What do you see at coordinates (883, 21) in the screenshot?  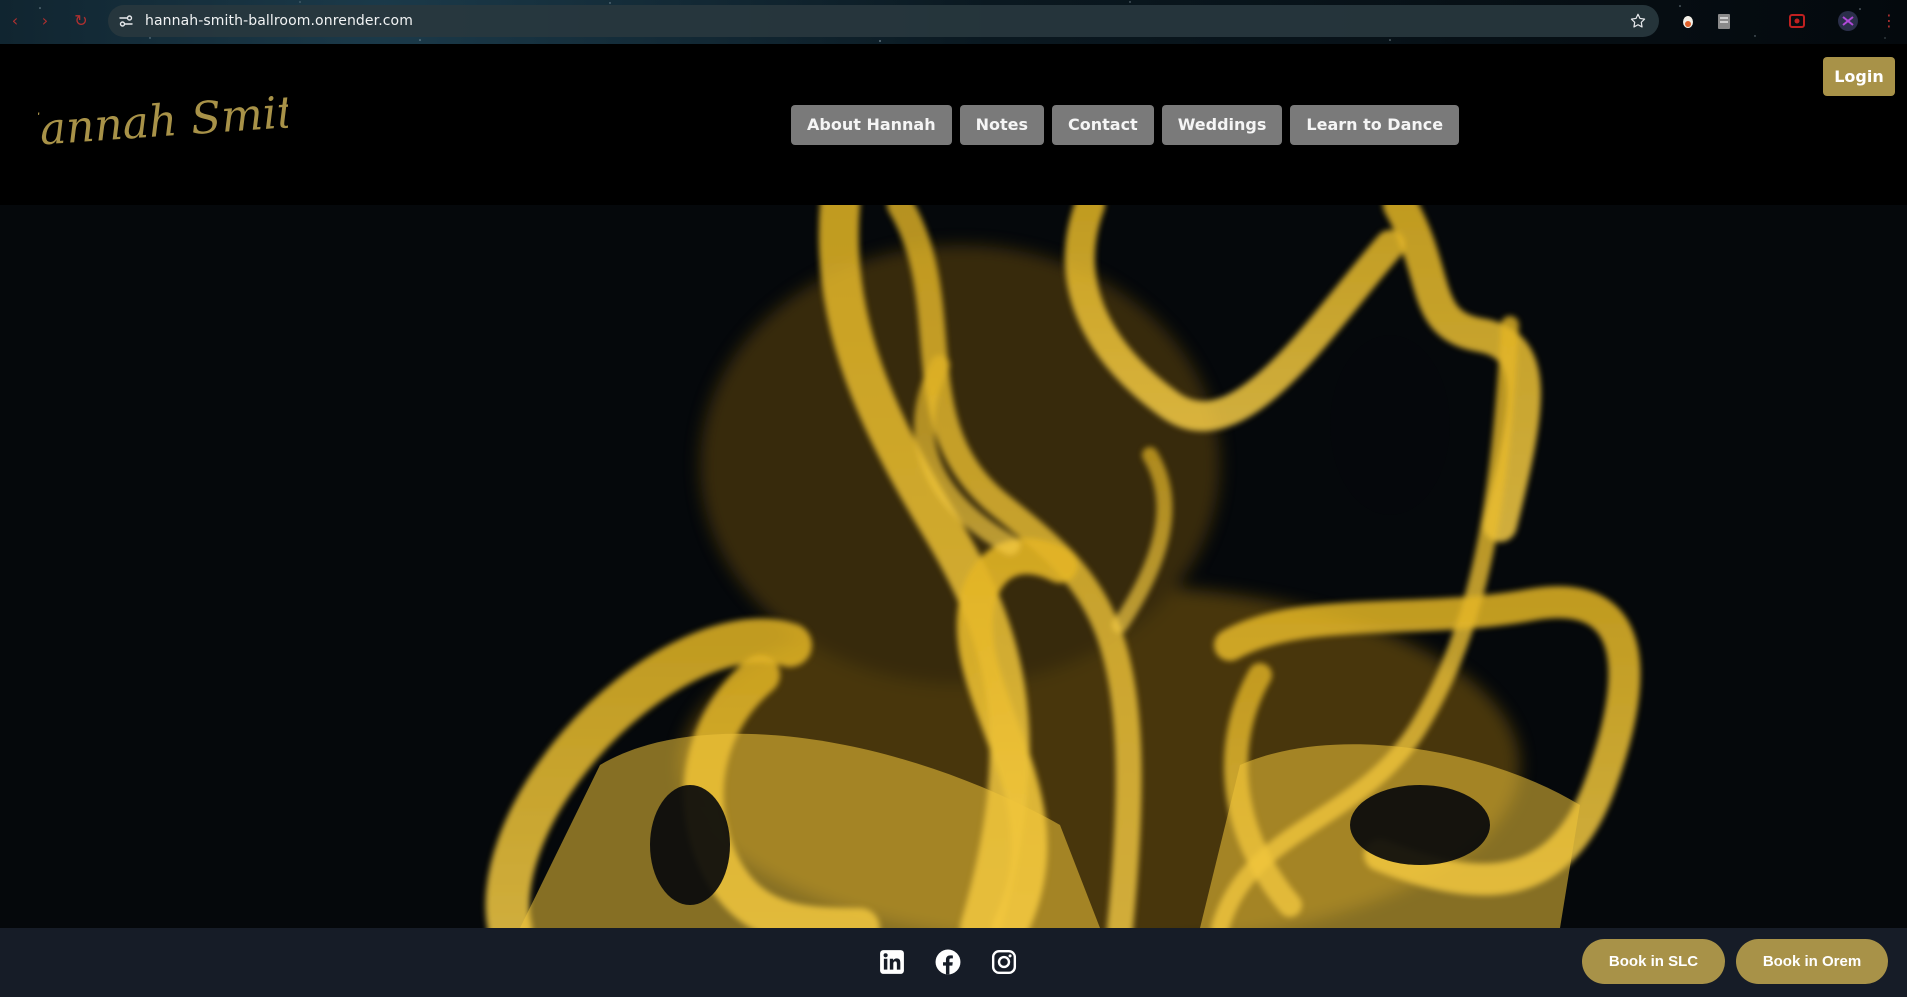 I see `address-bar: hannah-smith-ballroom.onrender.com` at bounding box center [883, 21].